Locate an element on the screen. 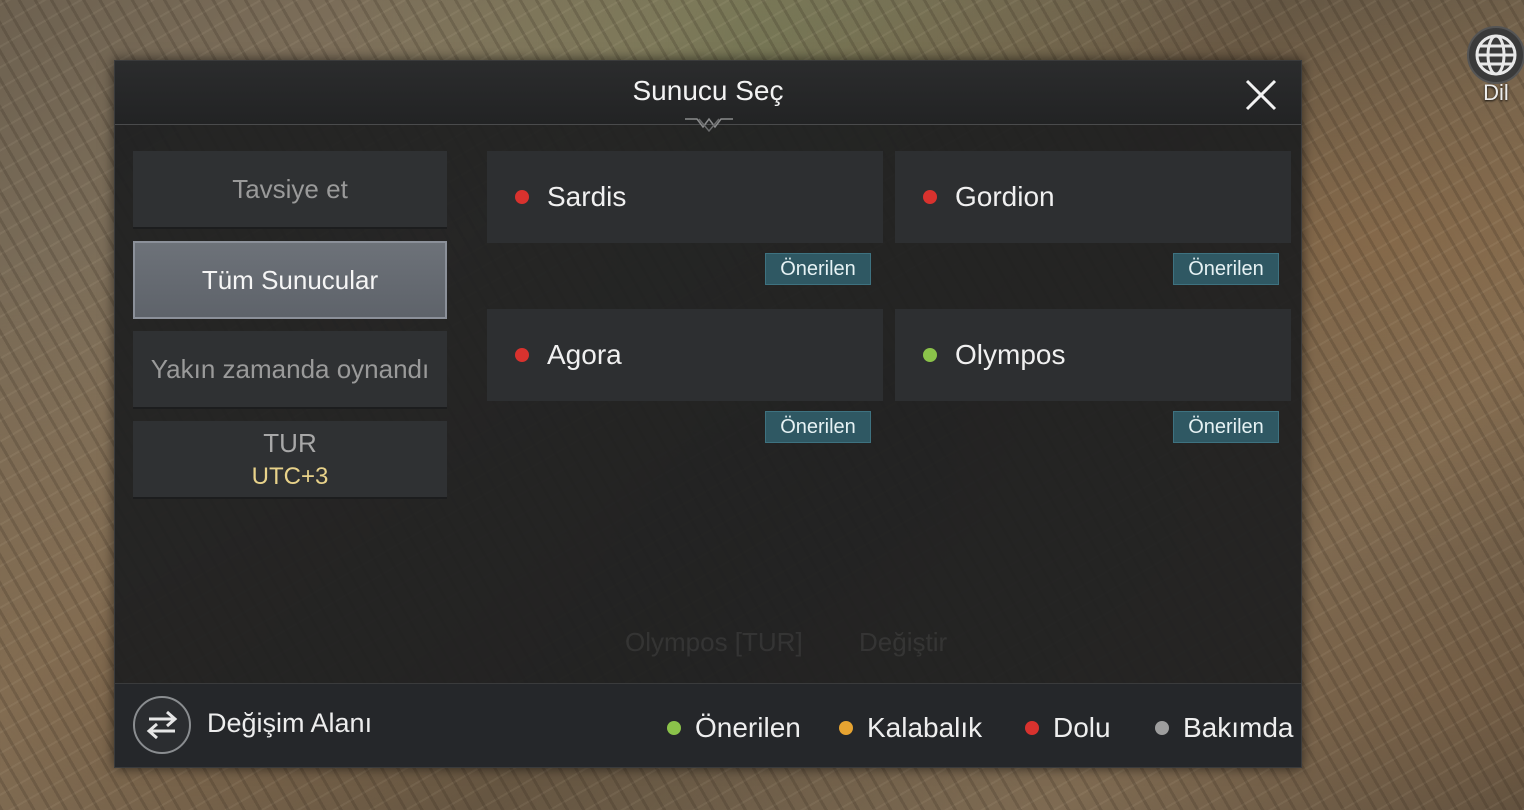 The image size is (1524, 810). server-name: Gordion is located at coordinates (1005, 196).